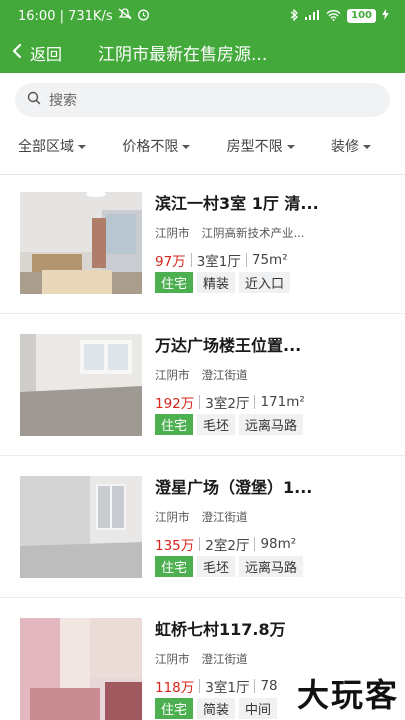 The width and height of the screenshot is (405, 720). Describe the element at coordinates (46, 146) in the screenshot. I see `filter-label: 全部区域` at that location.